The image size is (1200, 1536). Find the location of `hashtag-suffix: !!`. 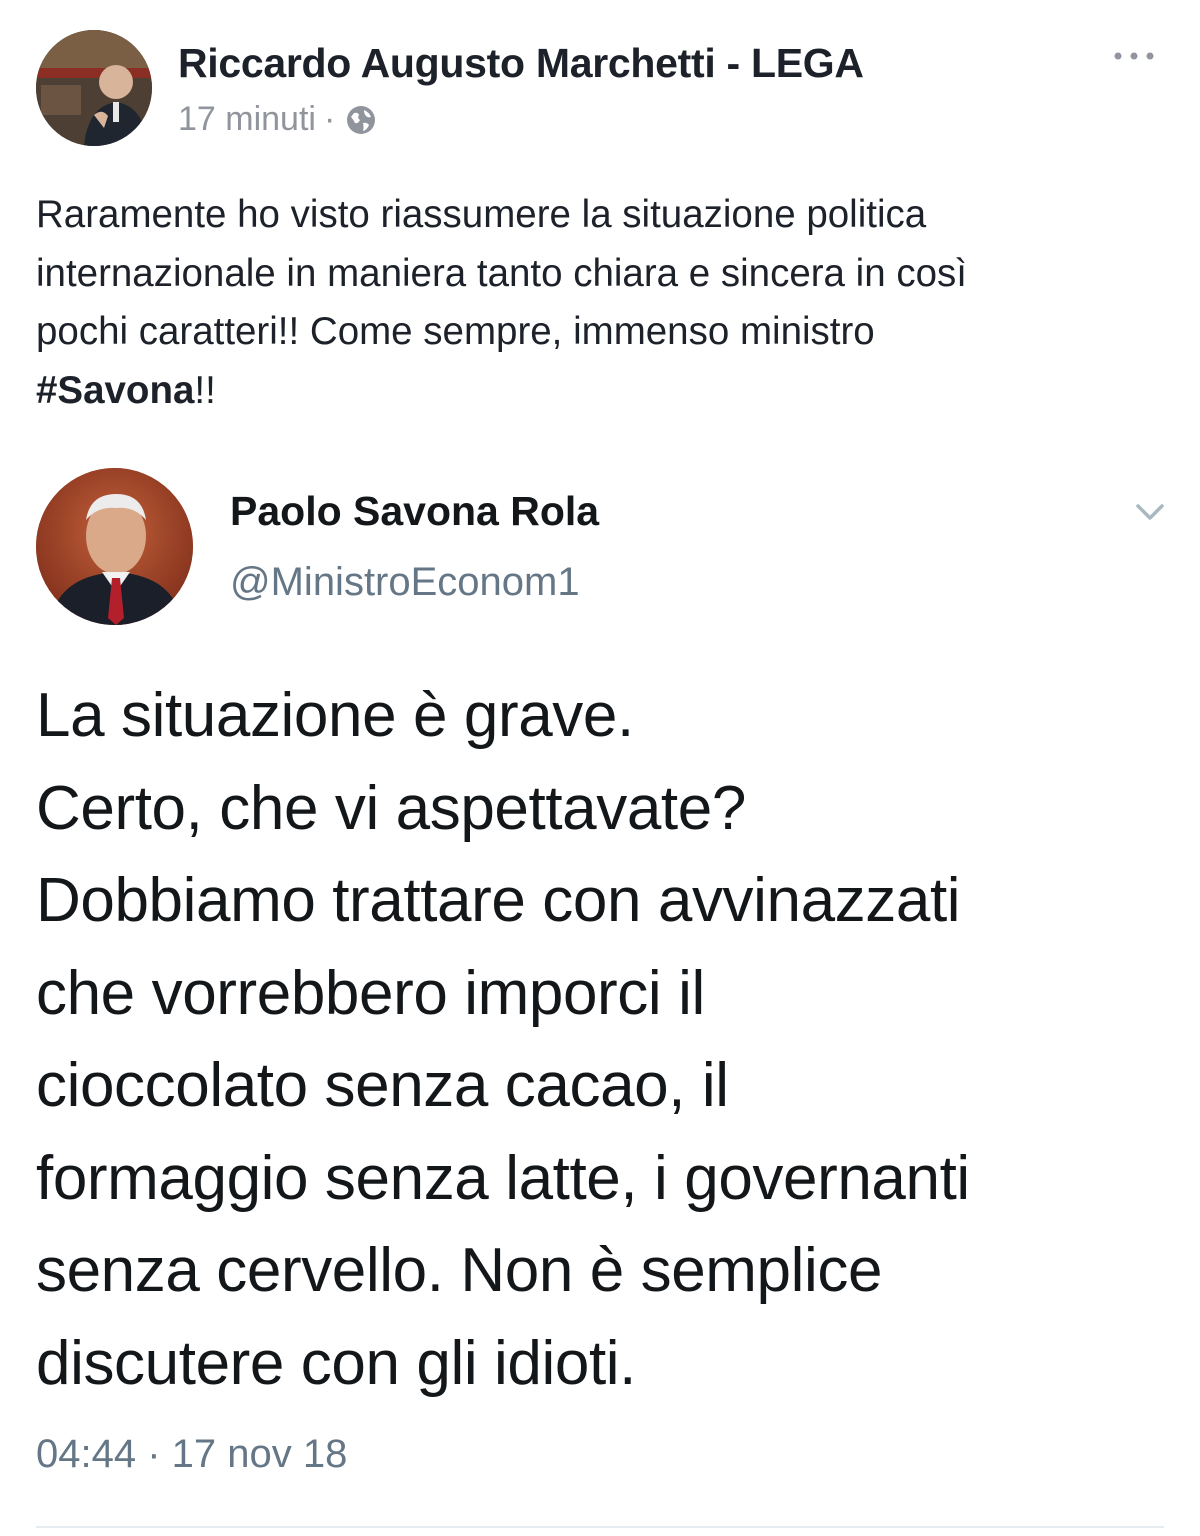

hashtag-suffix: !! is located at coordinates (205, 390).